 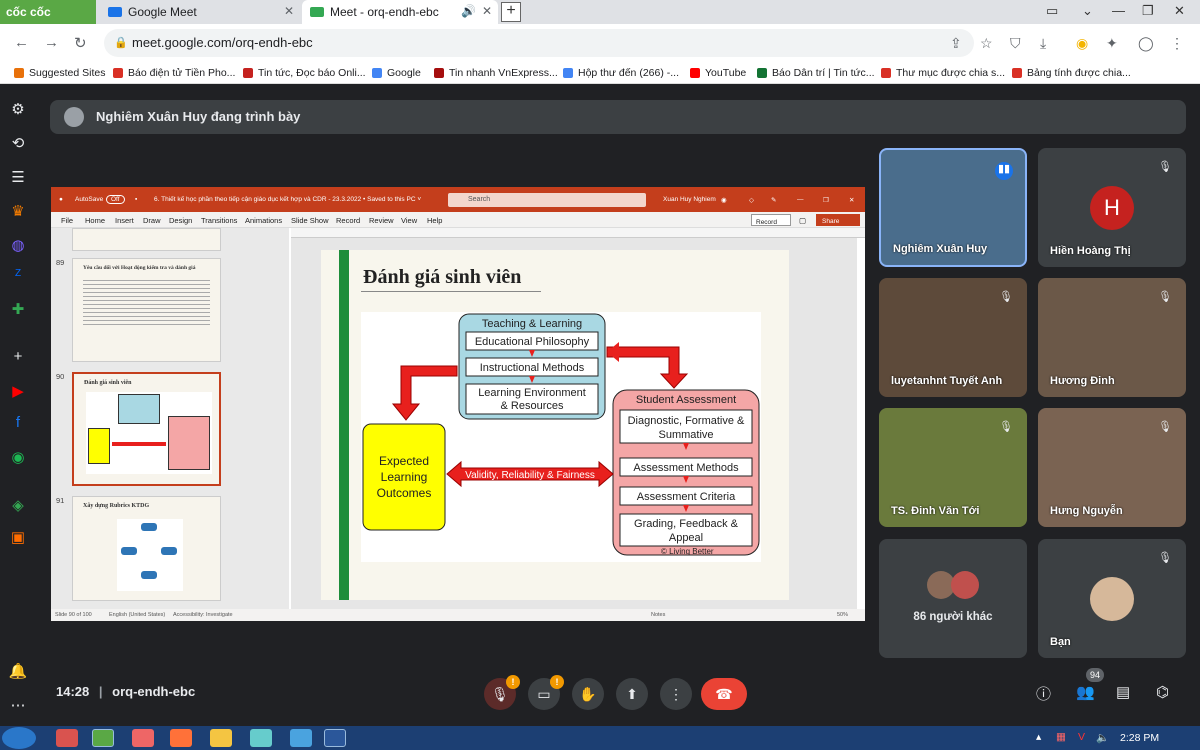 I want to click on facebook-icon: f, so click(x=18, y=424).